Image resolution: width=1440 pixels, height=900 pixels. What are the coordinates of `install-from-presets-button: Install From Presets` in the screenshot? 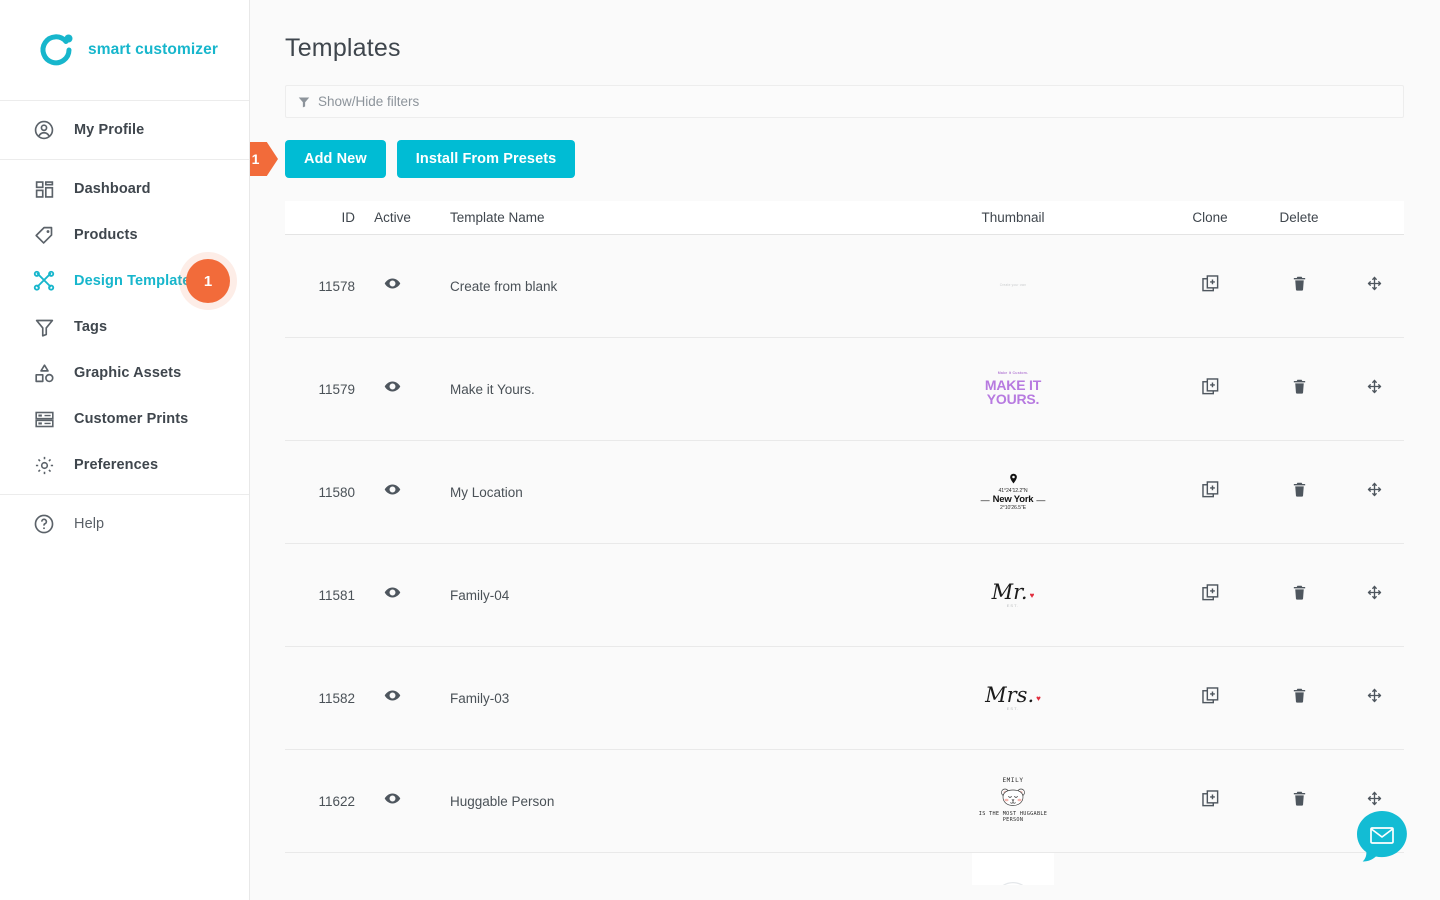 It's located at (486, 159).